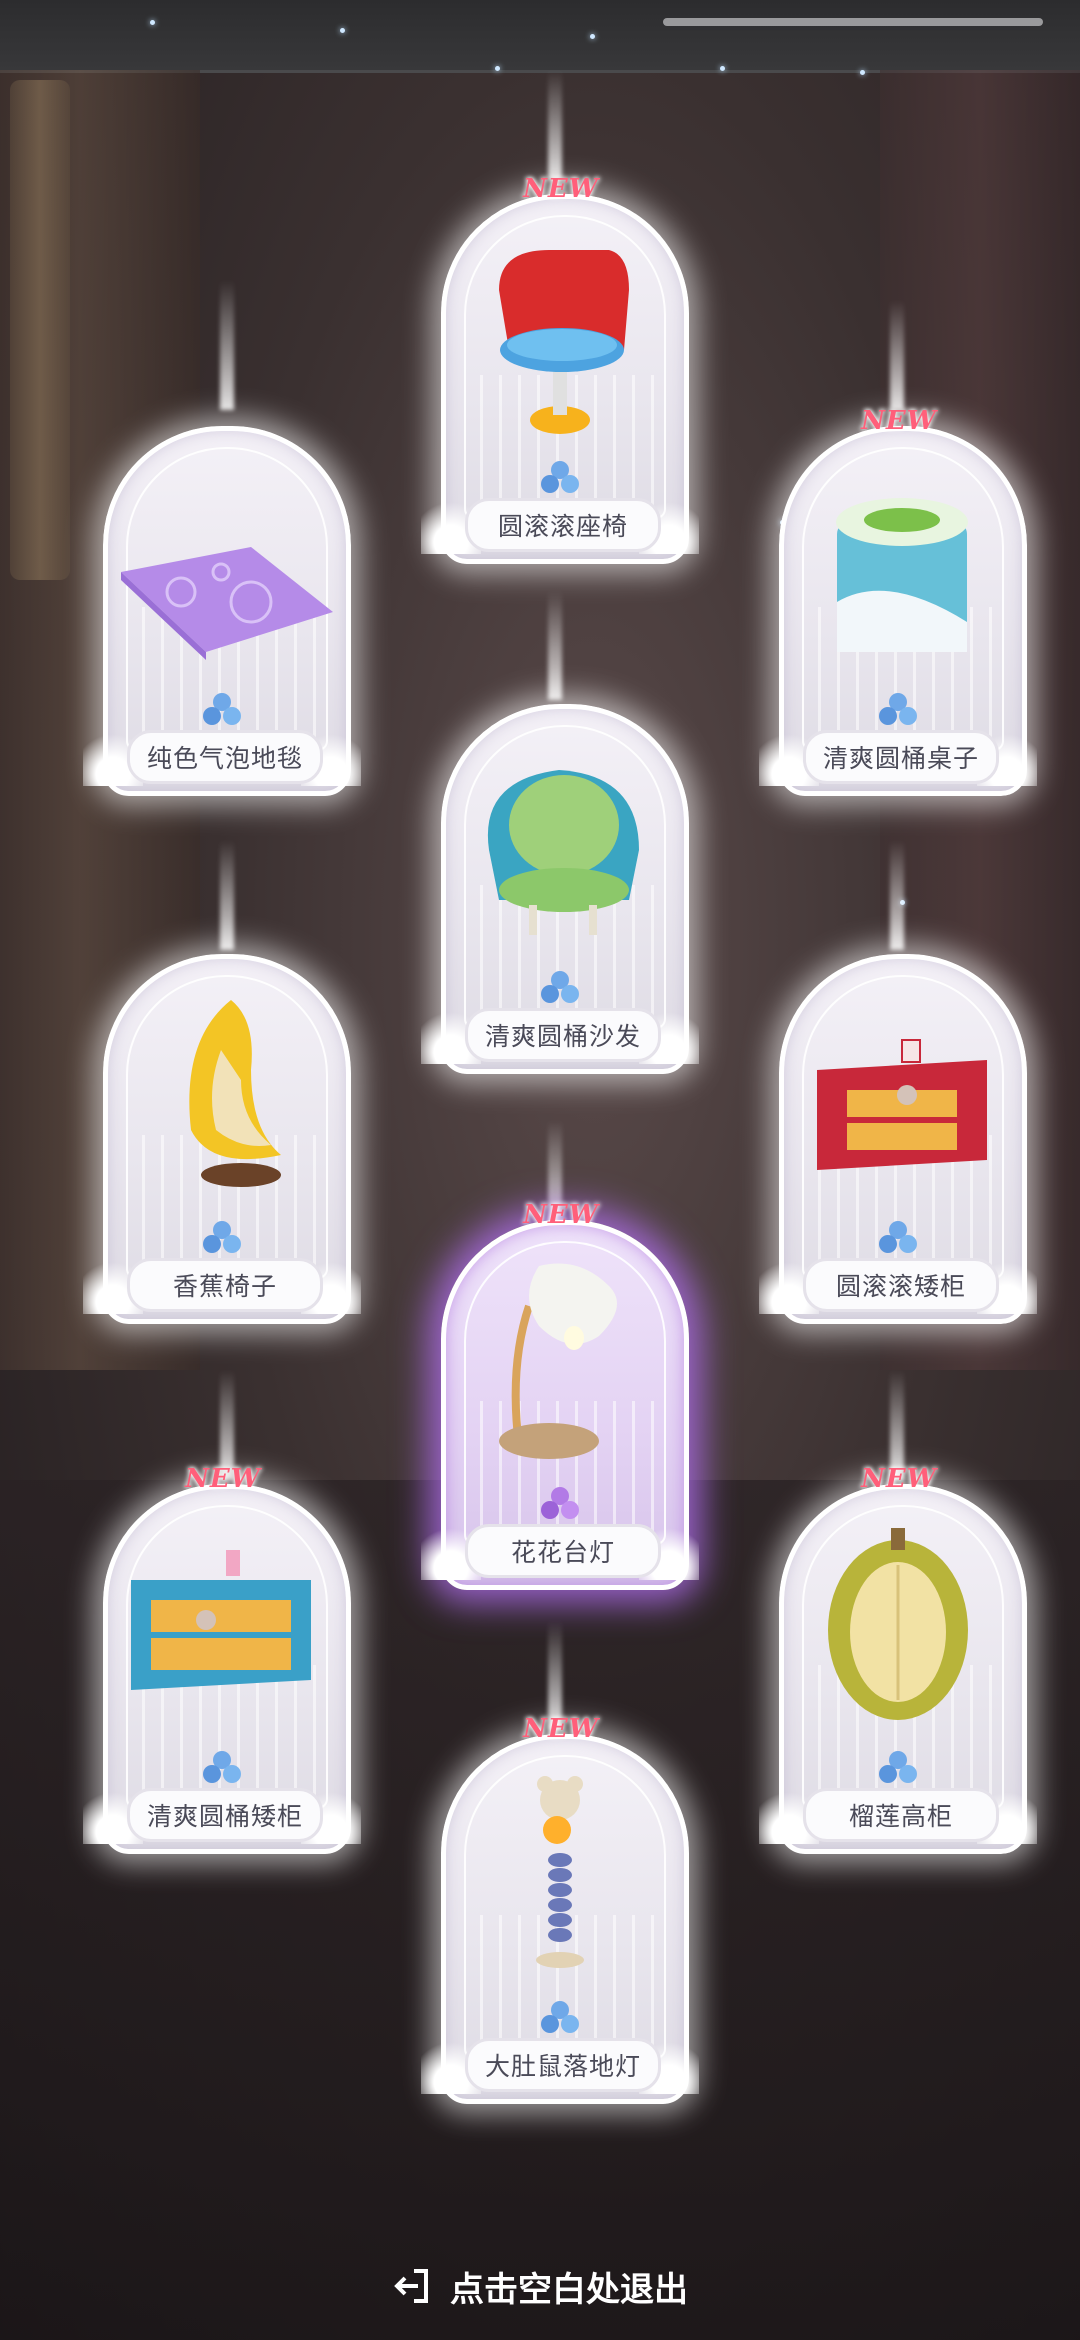 This screenshot has width=1080, height=2340. Describe the element at coordinates (235, 1093) in the screenshot. I see `banana-chair-icon` at that location.